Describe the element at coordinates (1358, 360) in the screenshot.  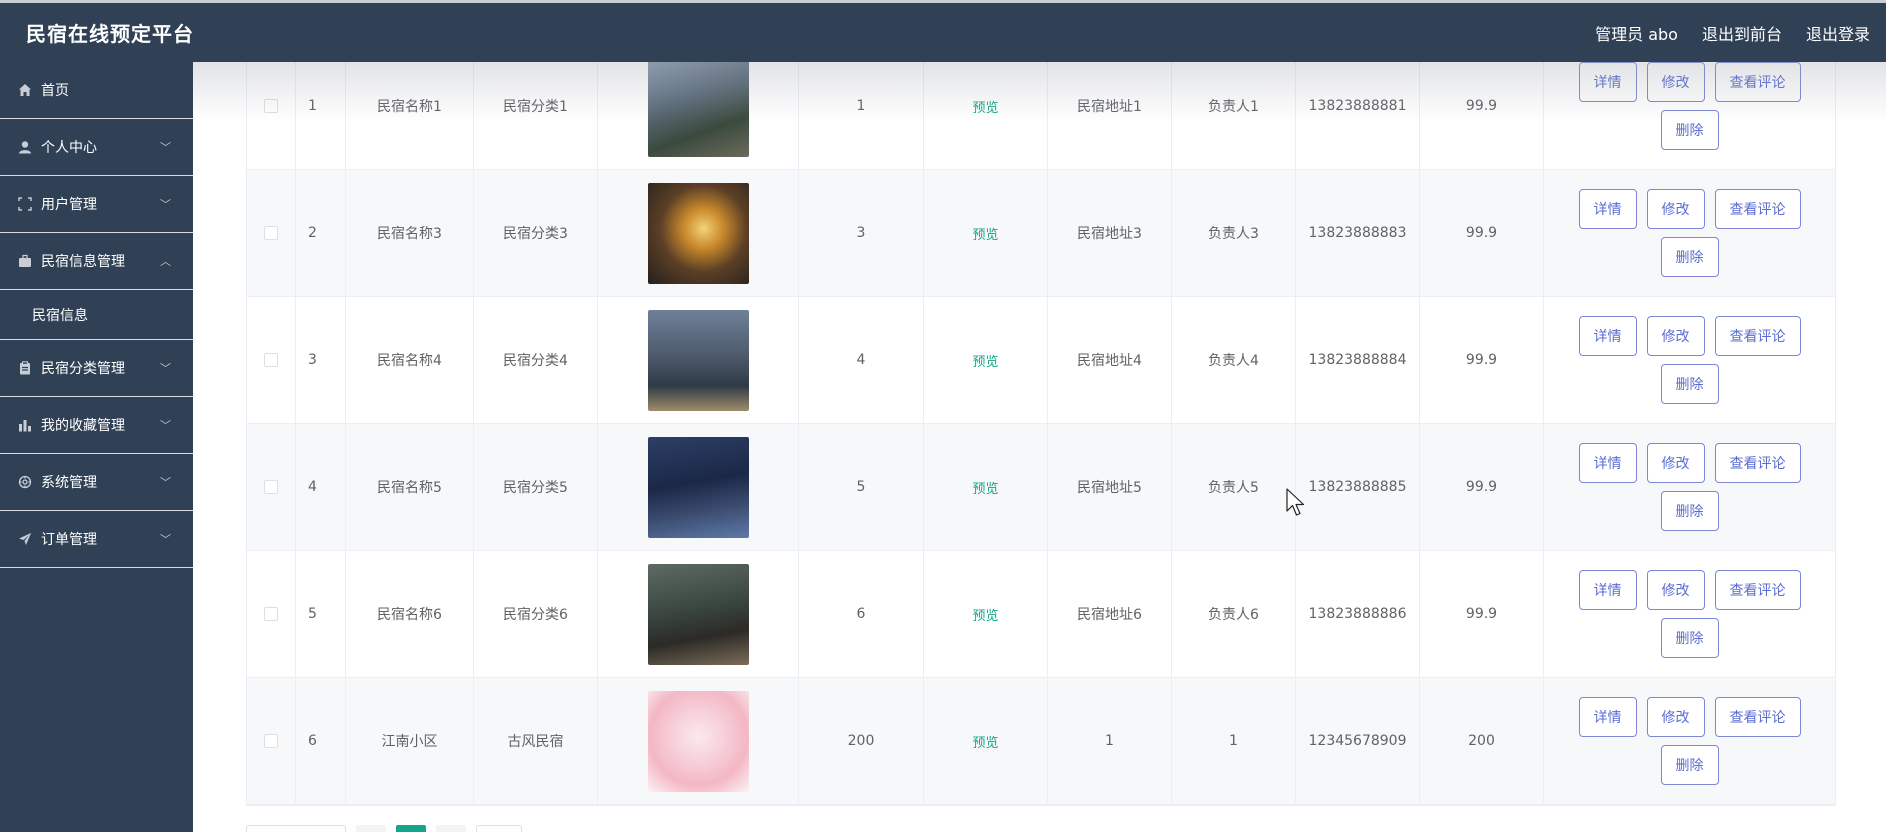
I see `owner-phone: 13823888884` at that location.